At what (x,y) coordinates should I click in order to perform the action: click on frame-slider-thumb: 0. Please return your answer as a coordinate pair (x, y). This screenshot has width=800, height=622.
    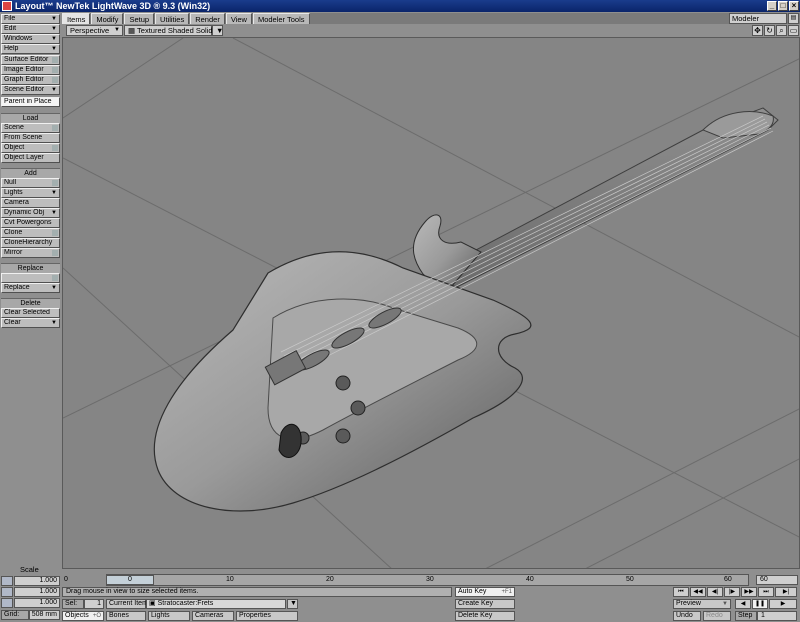
    Looking at the image, I should click on (130, 580).